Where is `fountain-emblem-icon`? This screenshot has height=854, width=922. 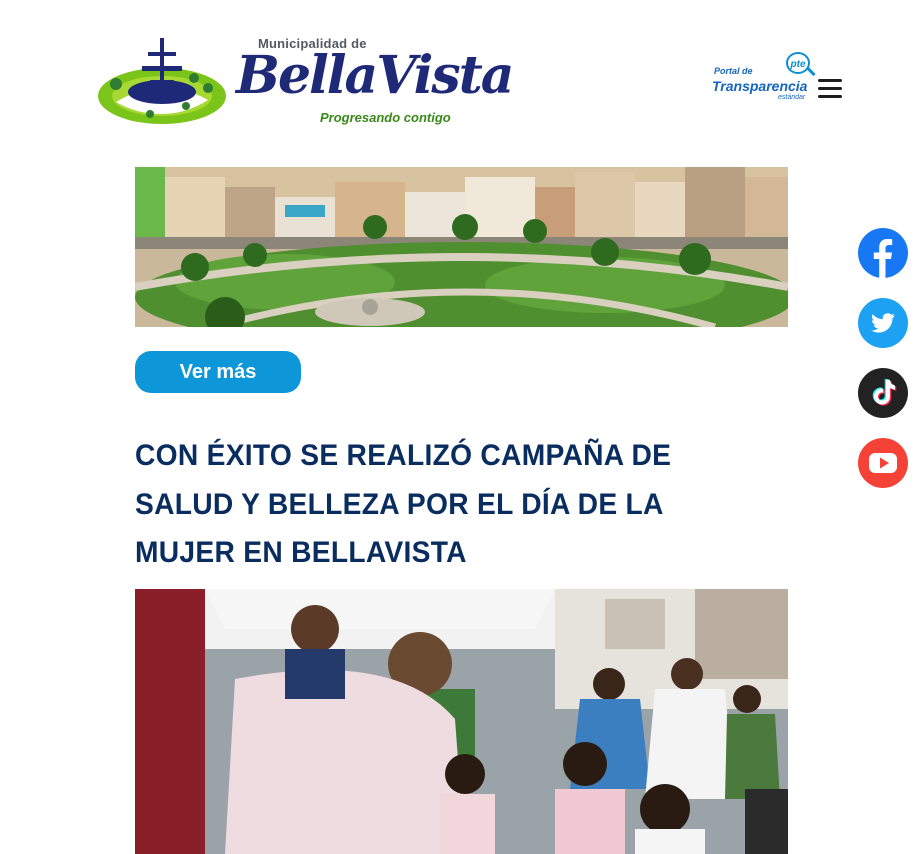 fountain-emblem-icon is located at coordinates (162, 81).